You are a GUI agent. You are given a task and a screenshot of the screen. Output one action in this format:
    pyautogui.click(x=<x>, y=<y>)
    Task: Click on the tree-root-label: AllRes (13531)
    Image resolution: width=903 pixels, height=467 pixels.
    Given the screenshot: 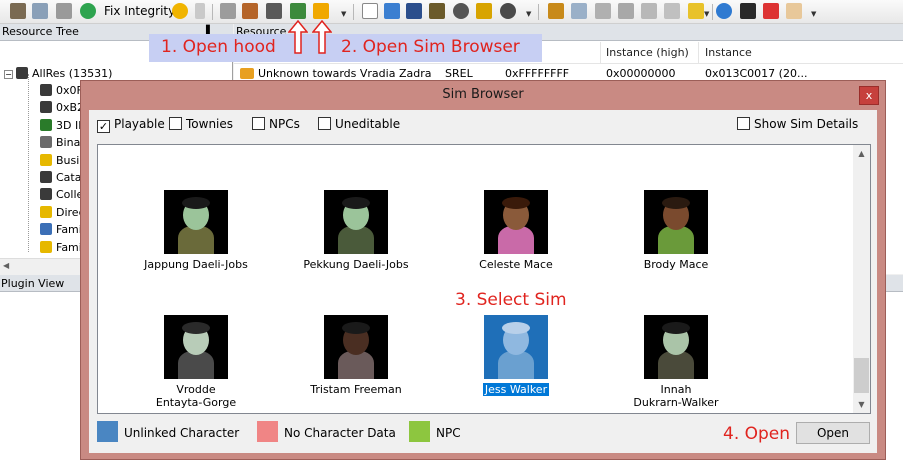 What is the action you would take?
    pyautogui.click(x=72, y=73)
    